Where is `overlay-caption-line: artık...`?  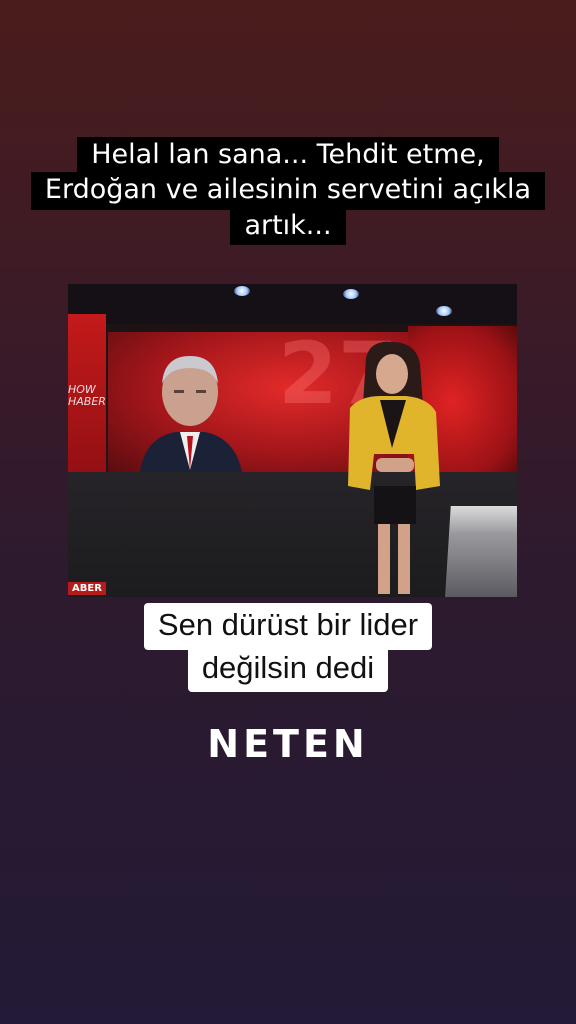
overlay-caption-line: artık... is located at coordinates (288, 226).